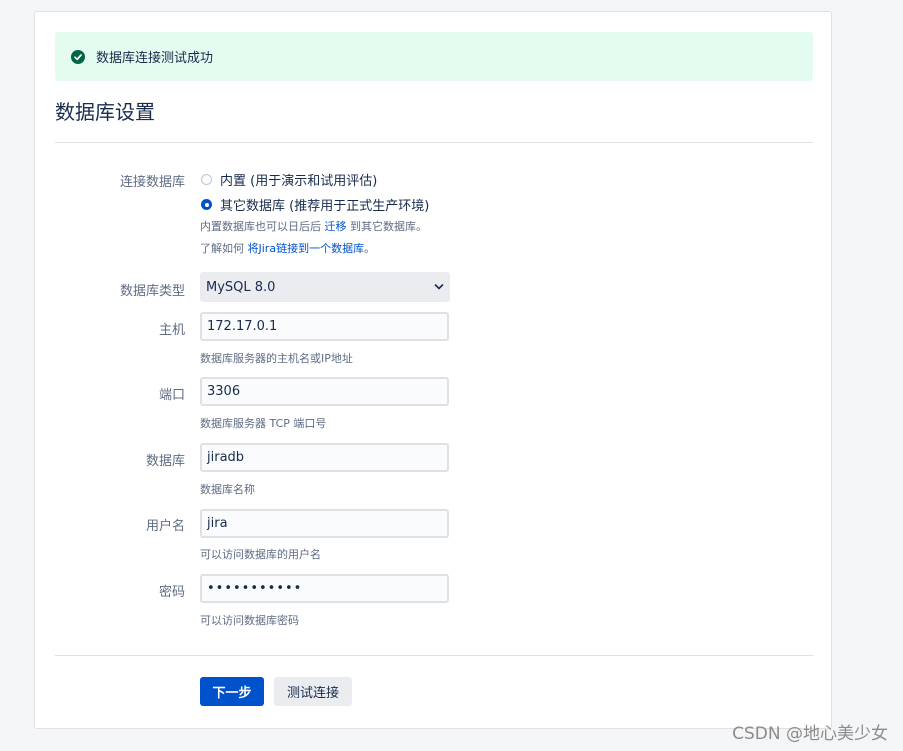 The width and height of the screenshot is (903, 751). I want to click on port-label: 端口, so click(171, 395).